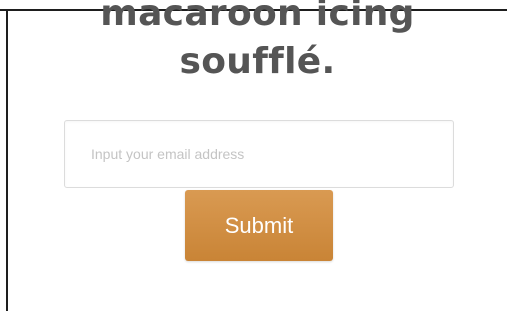 Image resolution: width=507 pixels, height=311 pixels. Describe the element at coordinates (257, 17) in the screenshot. I see `hero-heading-line1: macaroon icing` at that location.